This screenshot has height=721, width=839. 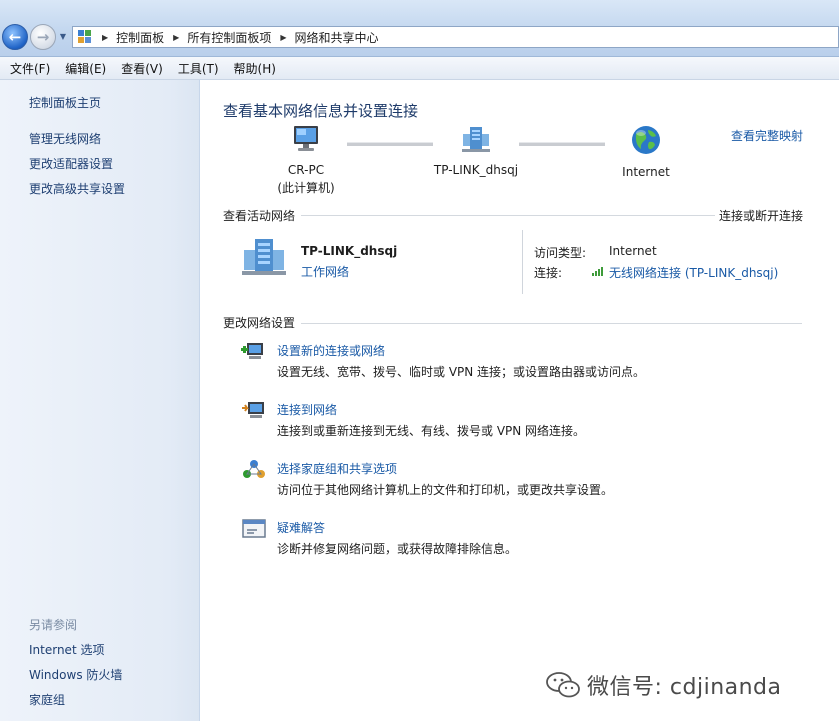 I want to click on watermark-text: 微信号: cdjinanda, so click(x=684, y=687).